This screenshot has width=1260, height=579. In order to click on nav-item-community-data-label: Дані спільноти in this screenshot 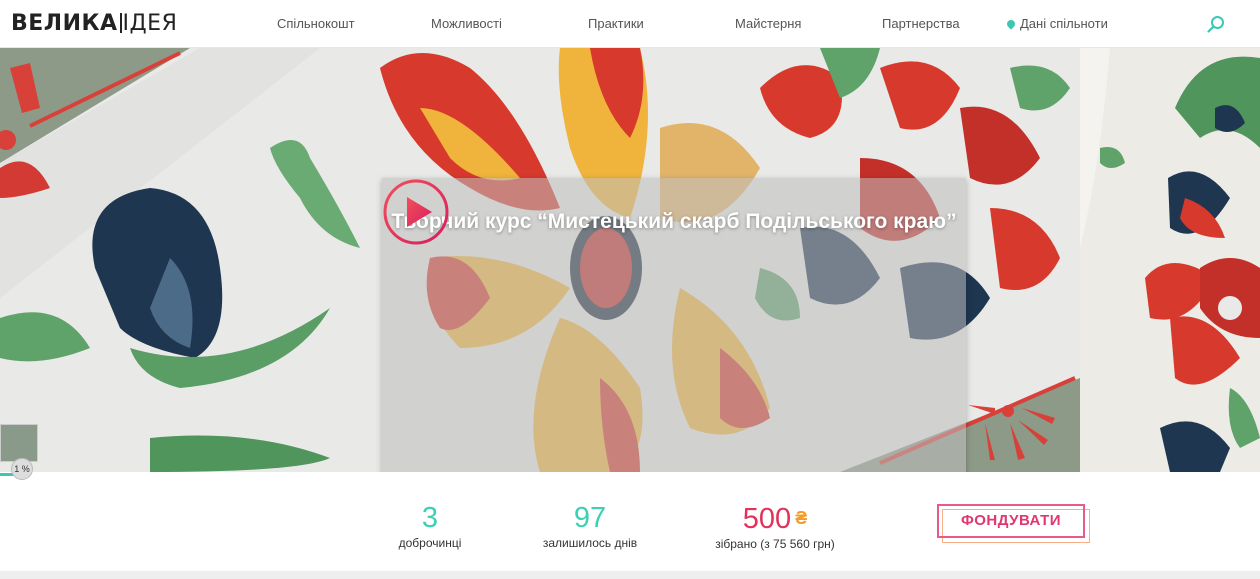, I will do `click(1064, 23)`.